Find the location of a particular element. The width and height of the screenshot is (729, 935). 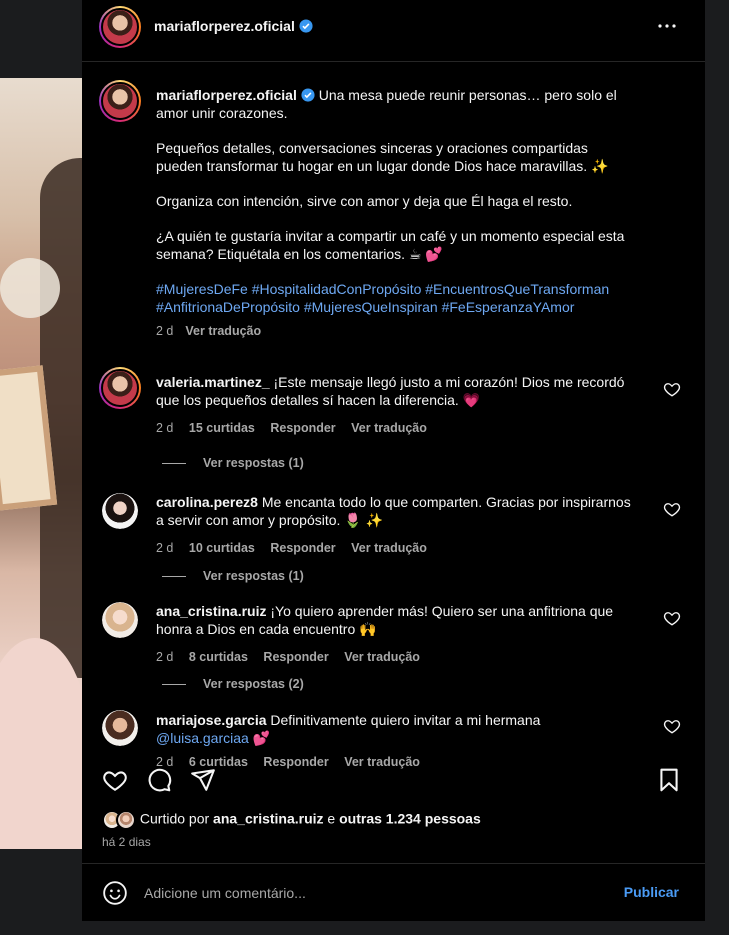

author-avatar is located at coordinates (120, 27).